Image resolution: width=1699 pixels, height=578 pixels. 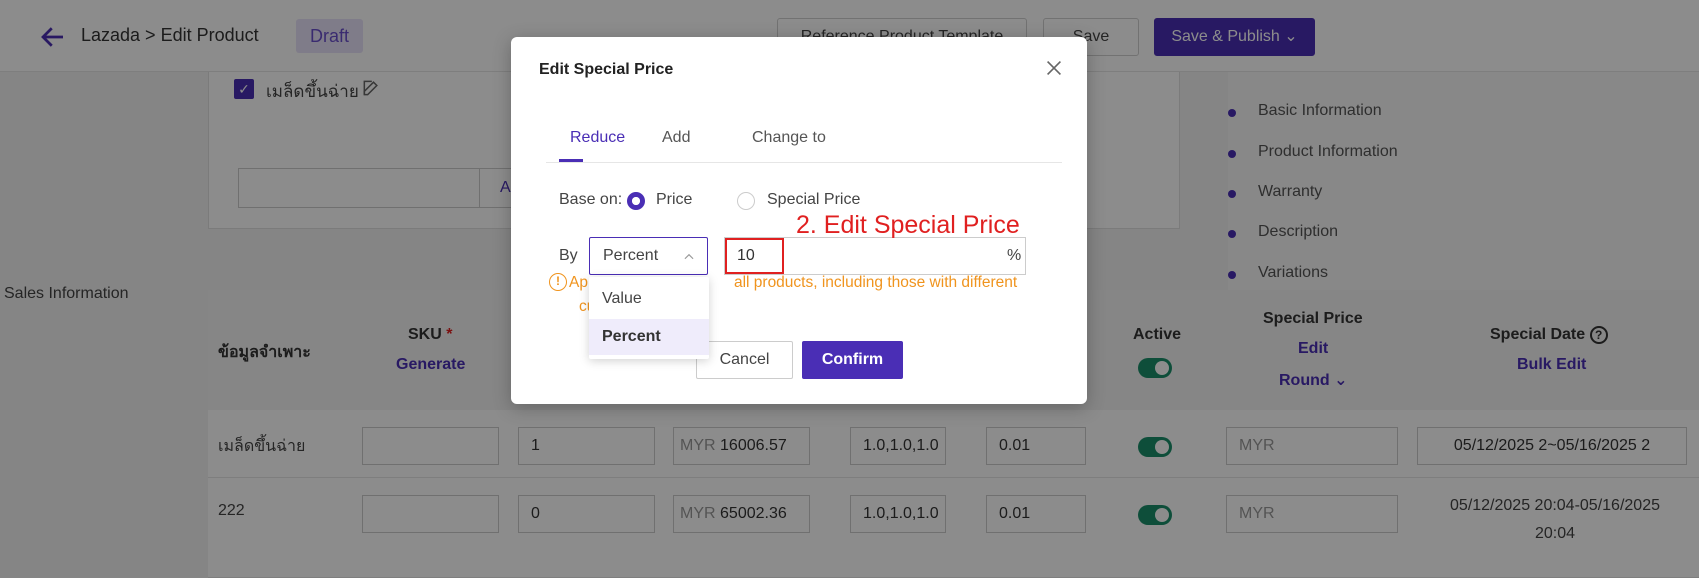 What do you see at coordinates (558, 282) in the screenshot?
I see `warning-icon: !` at bounding box center [558, 282].